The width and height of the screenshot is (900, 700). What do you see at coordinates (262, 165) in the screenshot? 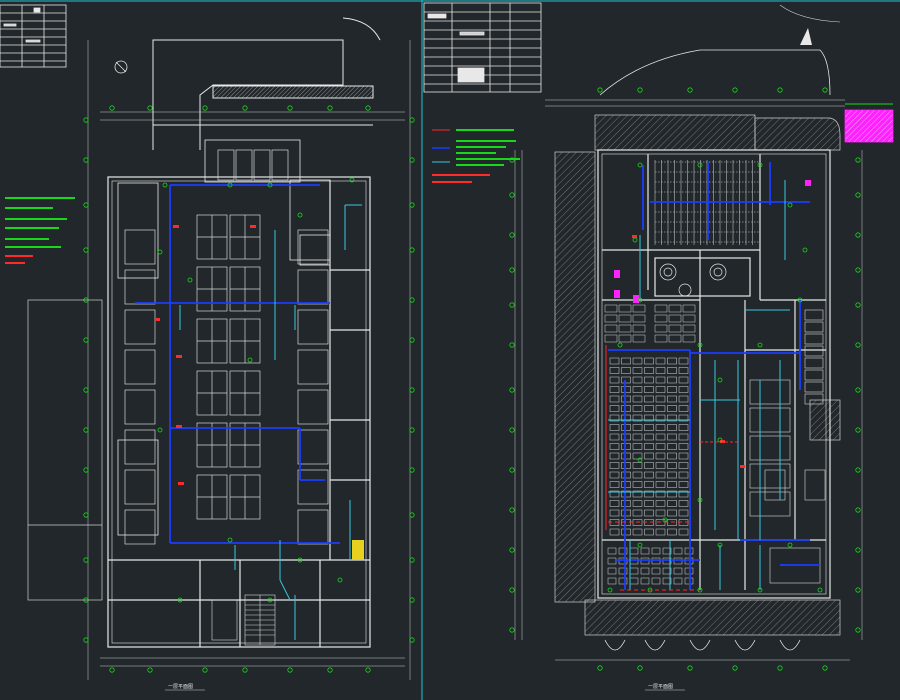
I see `bench-block` at bounding box center [262, 165].